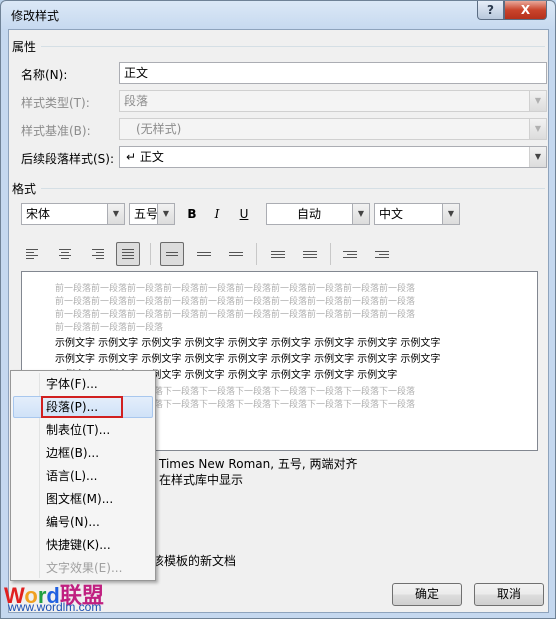 The image size is (556, 619). I want to click on ok-button: 确定, so click(427, 594).